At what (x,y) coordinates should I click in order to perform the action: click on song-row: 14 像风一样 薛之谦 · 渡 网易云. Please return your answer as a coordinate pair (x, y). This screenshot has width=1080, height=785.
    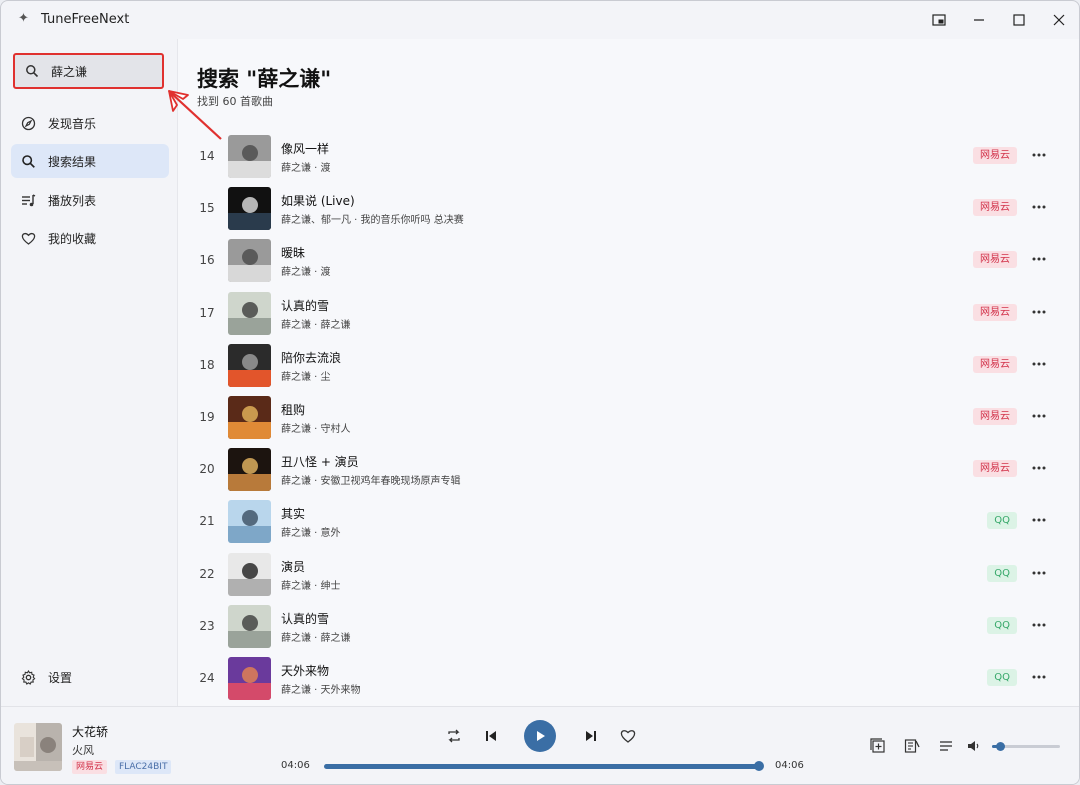
    Looking at the image, I should click on (628, 157).